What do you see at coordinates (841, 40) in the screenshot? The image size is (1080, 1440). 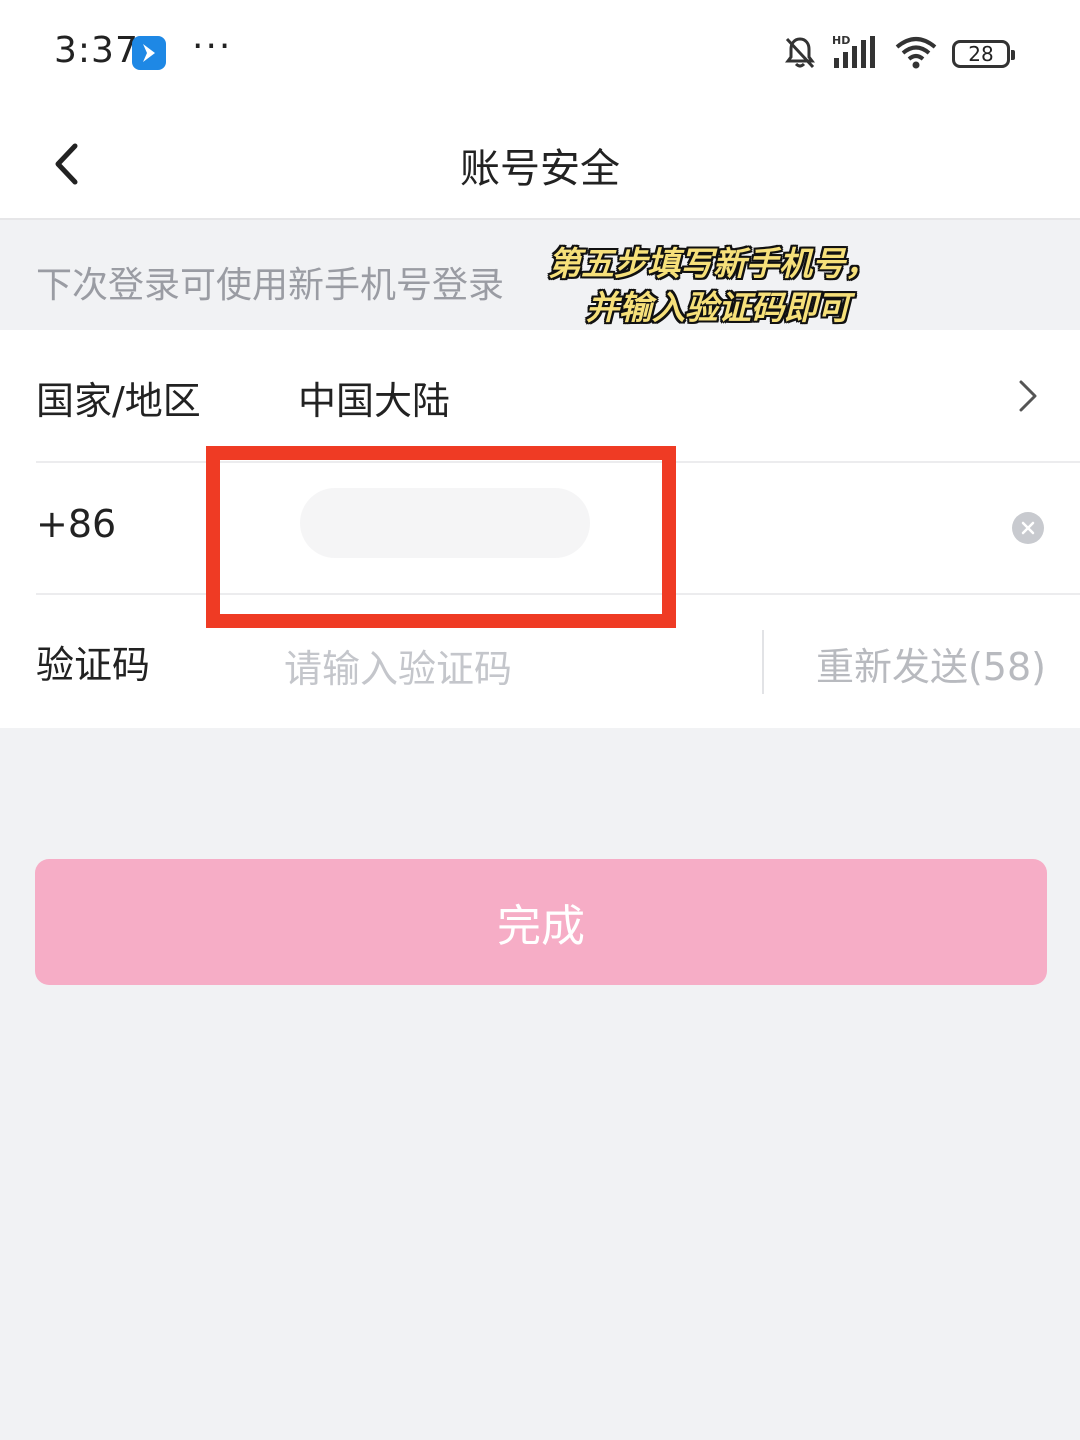 I see `svg-text: HD` at bounding box center [841, 40].